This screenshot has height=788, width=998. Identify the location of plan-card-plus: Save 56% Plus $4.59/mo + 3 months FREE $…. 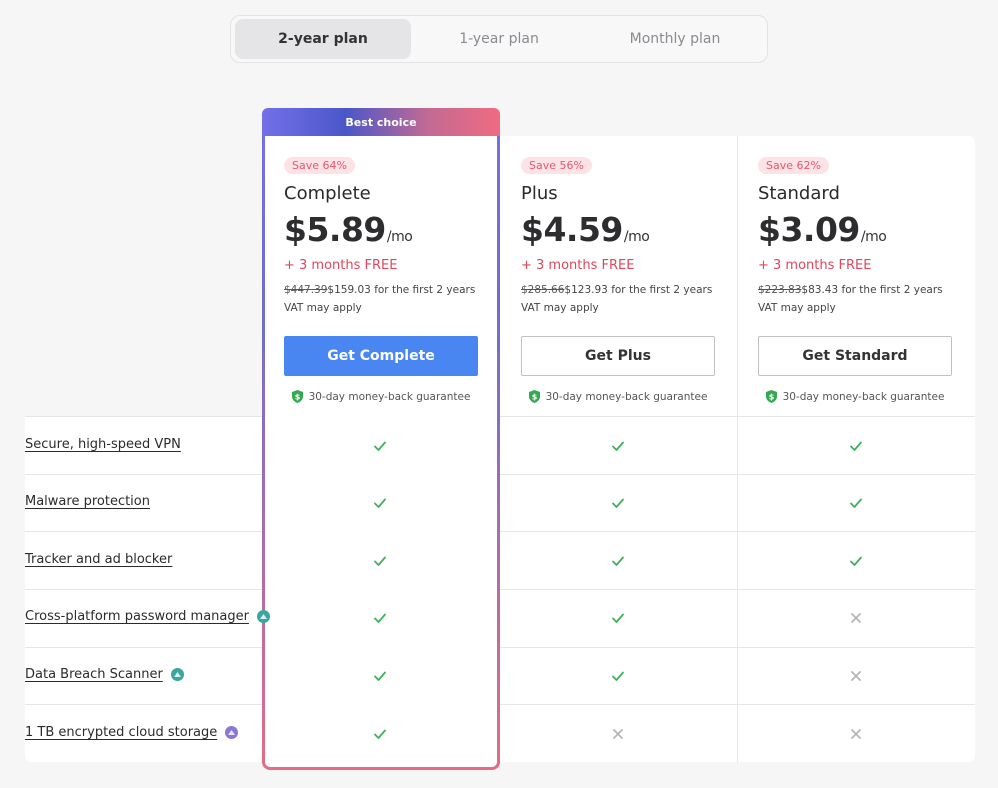
(618, 276).